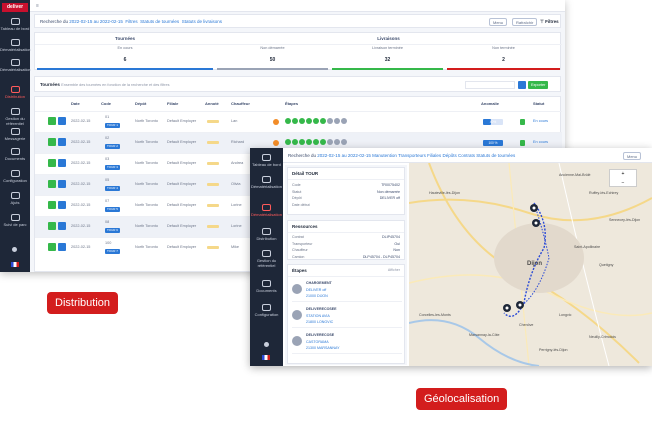 The width and height of the screenshot is (652, 429). I want to click on steps-filter: Afficher, so click(394, 270).